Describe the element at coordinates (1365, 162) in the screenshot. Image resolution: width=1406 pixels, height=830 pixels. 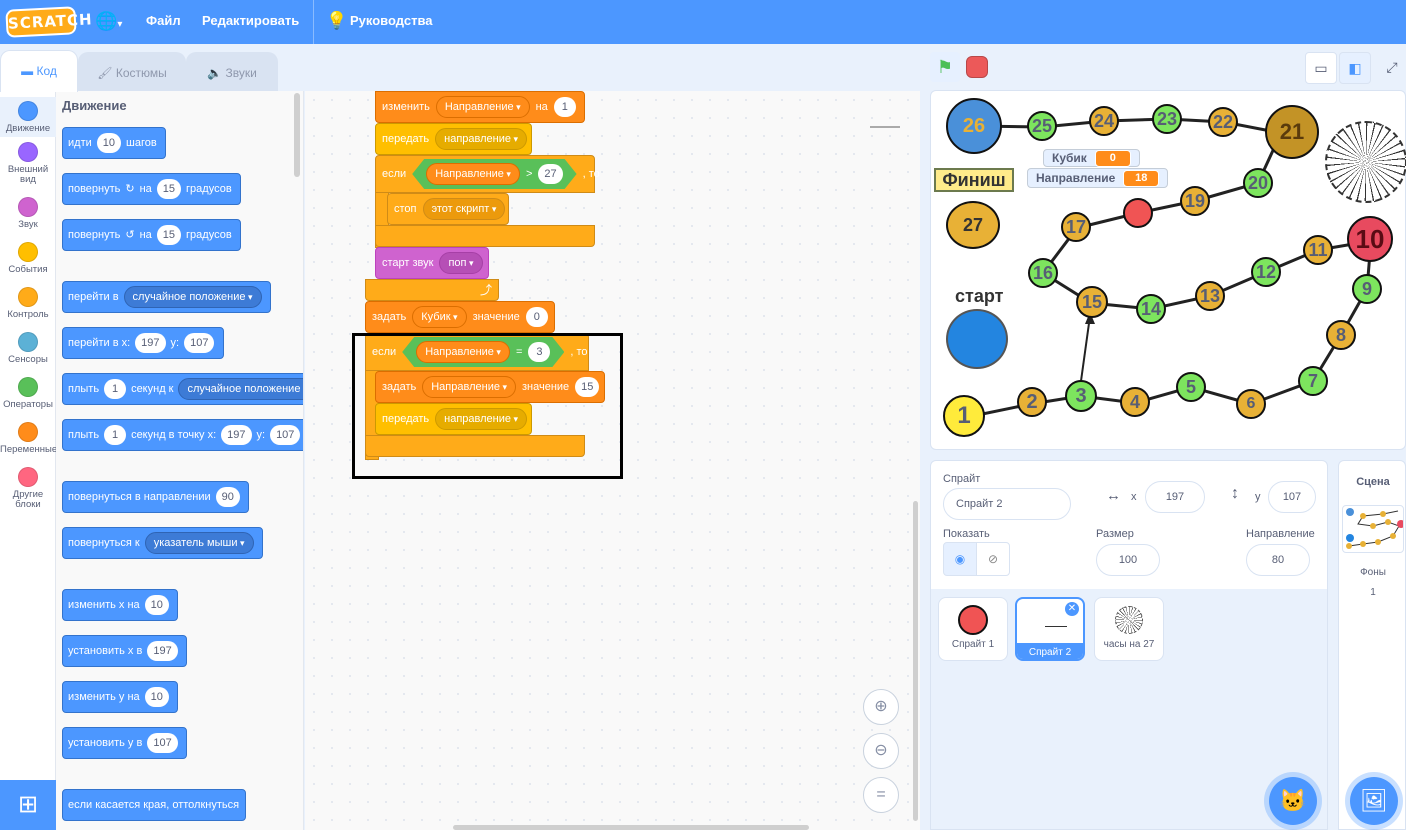
I see `clock-sprite` at that location.